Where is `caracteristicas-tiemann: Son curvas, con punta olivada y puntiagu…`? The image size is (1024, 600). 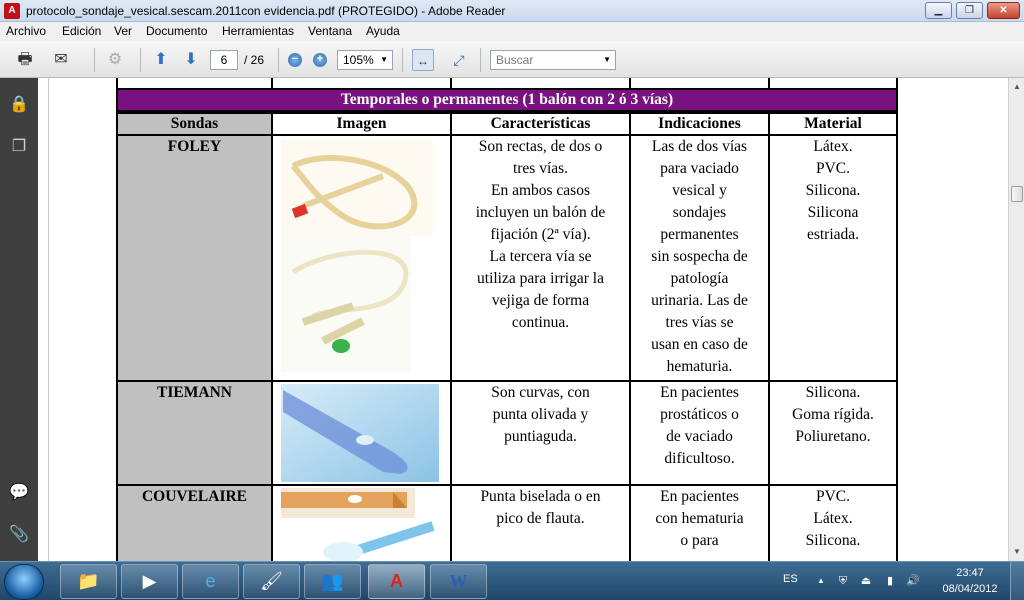 caracteristicas-tiemann: Son curvas, con punta olivada y puntiagu… is located at coordinates (540, 433).